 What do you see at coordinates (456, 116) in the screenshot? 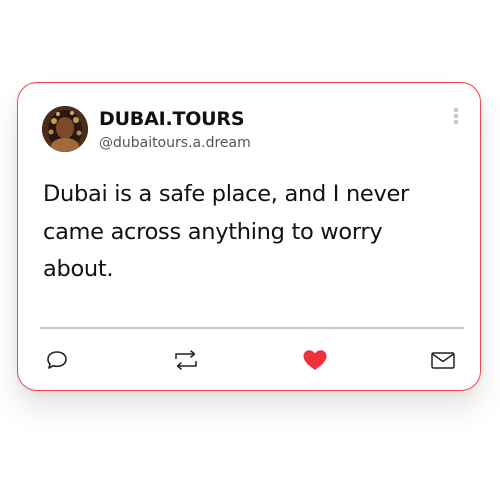
I see `more-options-icon` at bounding box center [456, 116].